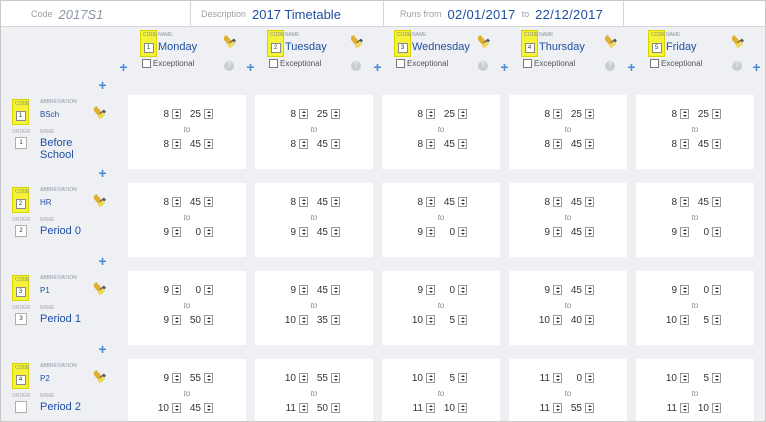 This screenshot has height=422, width=766. I want to click on code-value: 2017S1, so click(81, 14).